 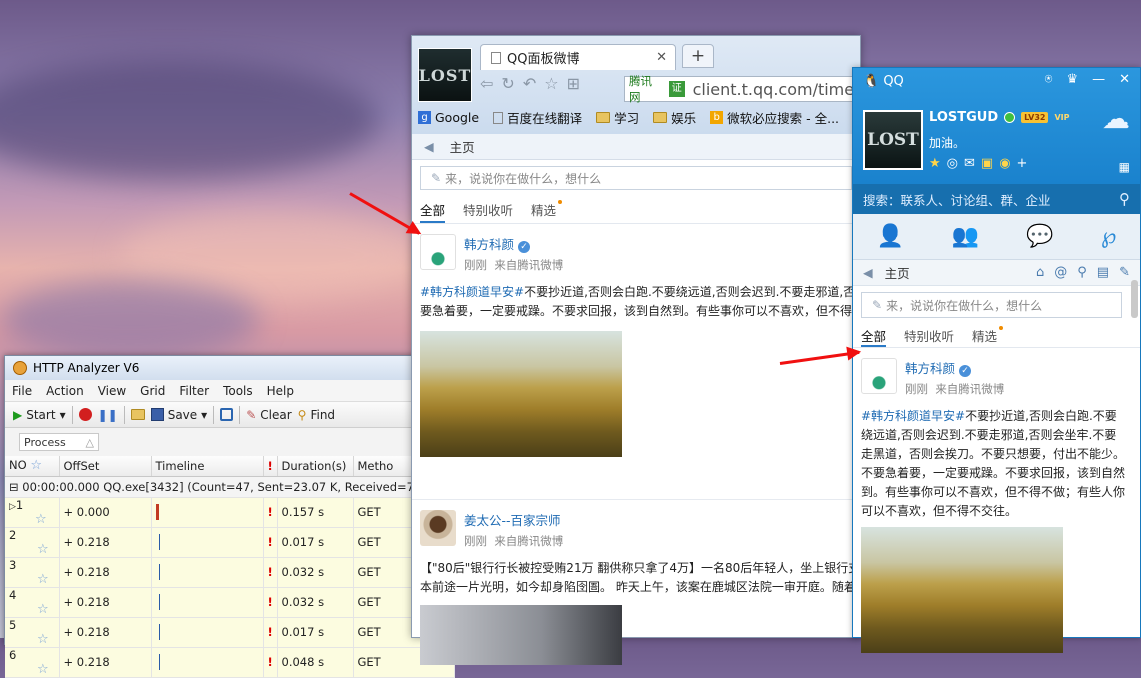 What do you see at coordinates (1134, 299) in the screenshot?
I see `scrollbar-thumb` at bounding box center [1134, 299].